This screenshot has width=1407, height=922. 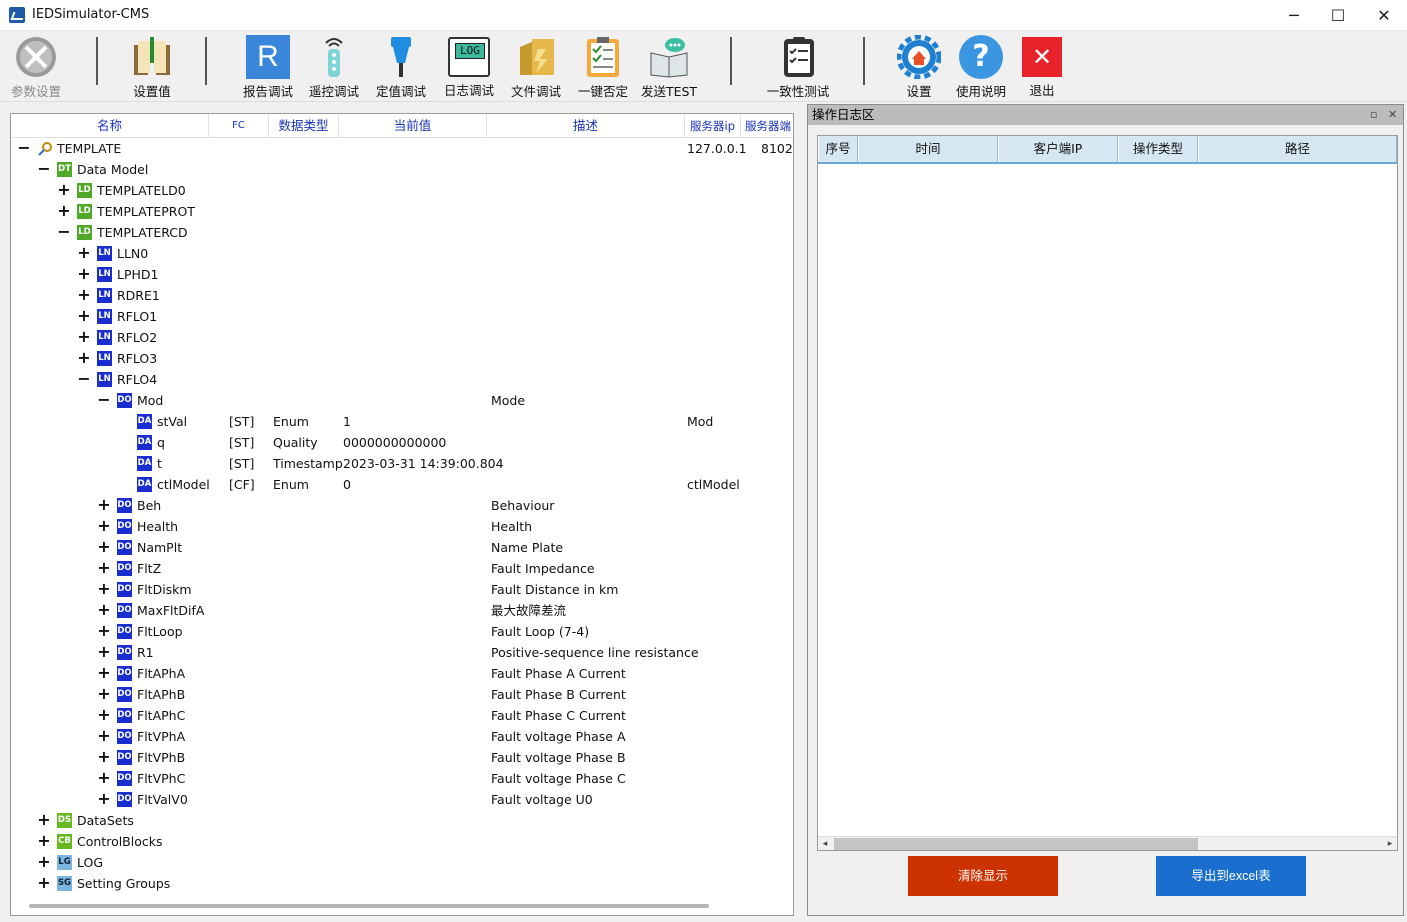 I want to click on tree-row: + DO R1 Positive-sequence line resistance, so click(x=402, y=652).